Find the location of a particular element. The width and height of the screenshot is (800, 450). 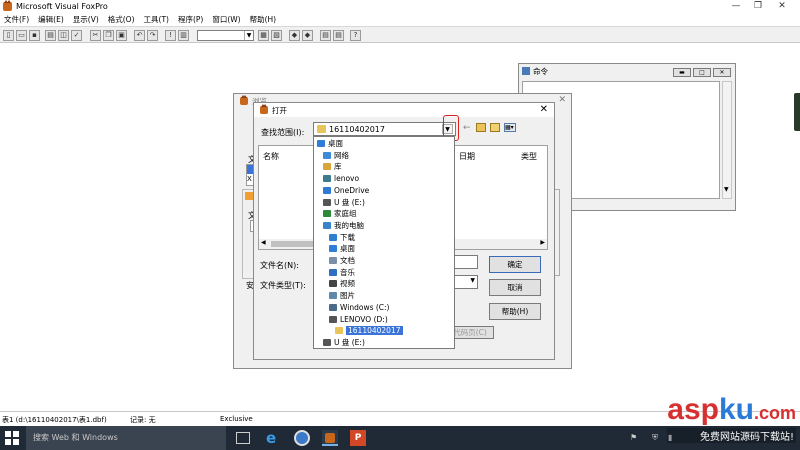

cancel-button: 取消 is located at coordinates (515, 287).